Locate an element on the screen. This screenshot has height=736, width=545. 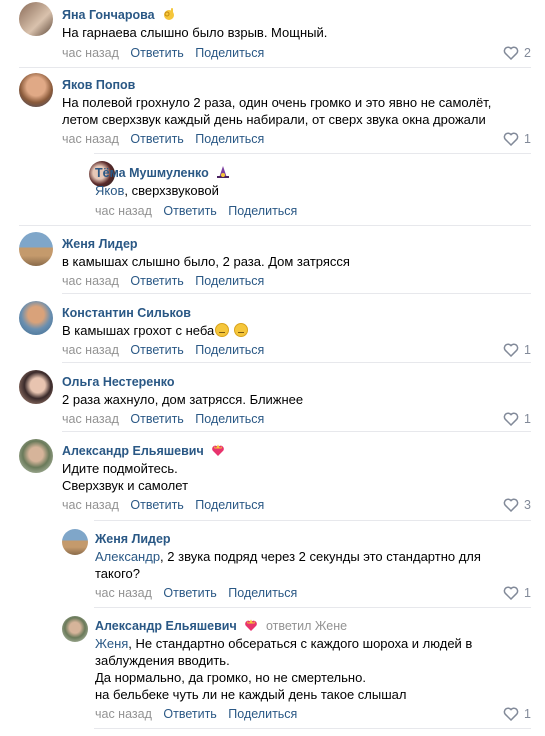
mention-link: Александр is located at coordinates (127, 556).